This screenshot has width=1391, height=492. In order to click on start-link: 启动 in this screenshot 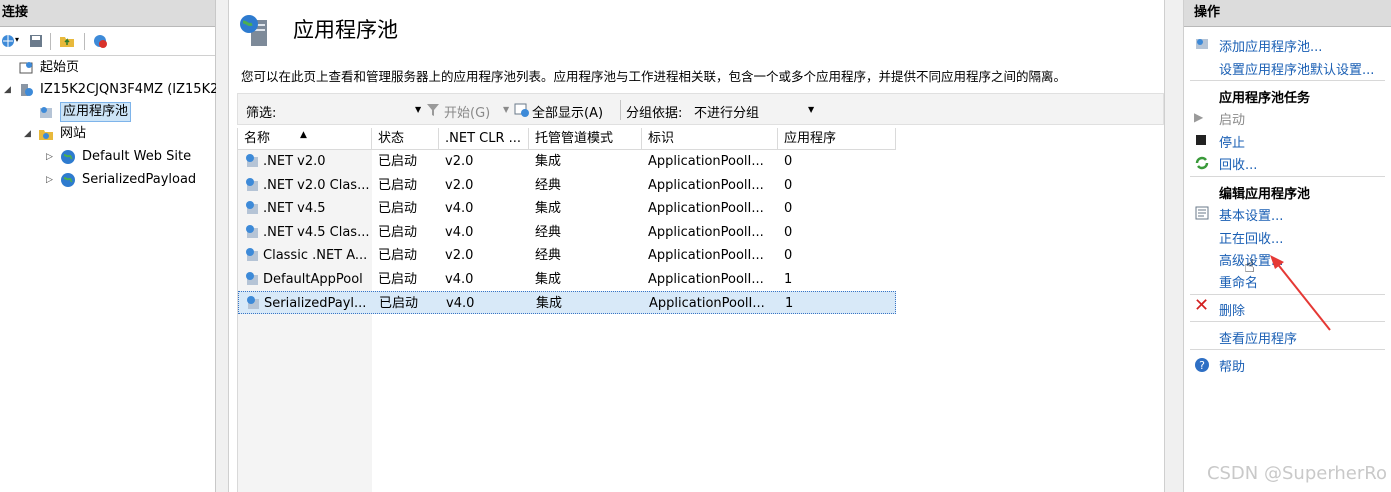, I will do `click(1232, 118)`.